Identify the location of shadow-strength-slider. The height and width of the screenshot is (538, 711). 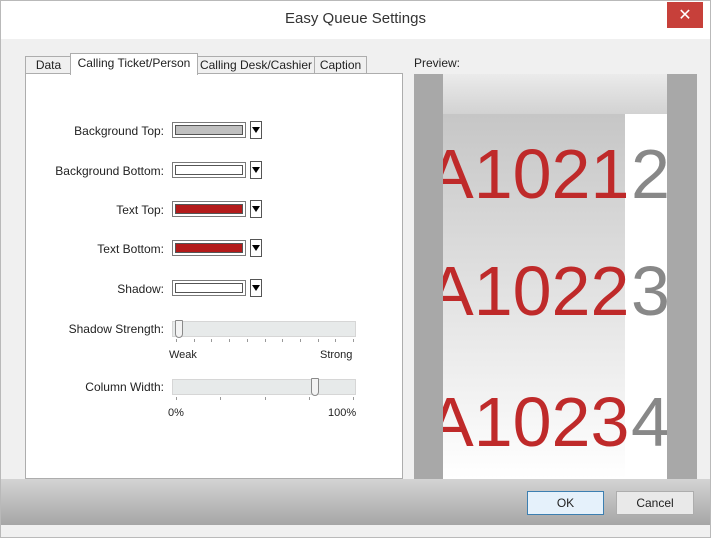
(264, 329).